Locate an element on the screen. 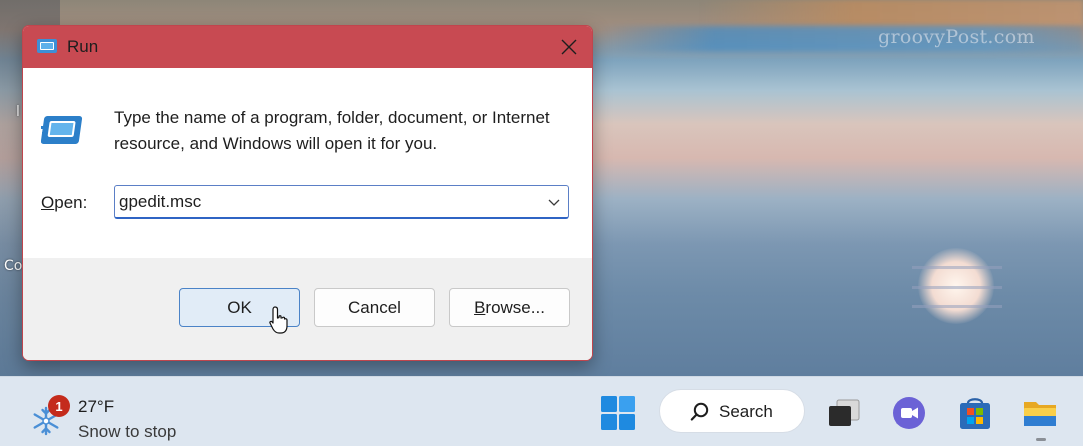 The height and width of the screenshot is (446, 1083). open-combobox is located at coordinates (341, 202).